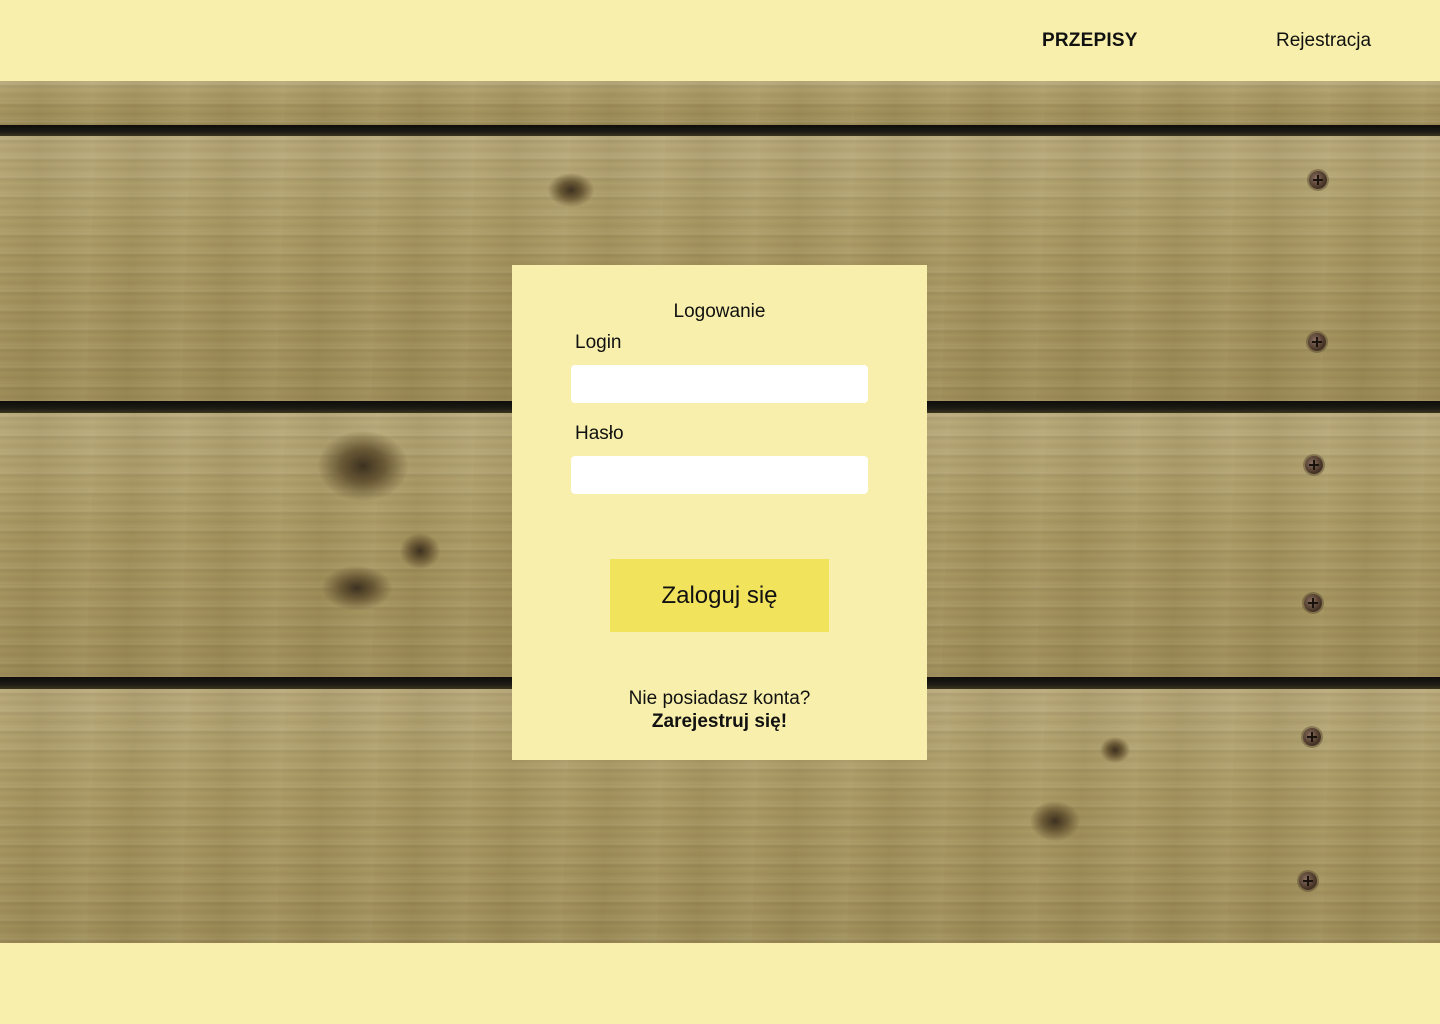 The width and height of the screenshot is (1440, 1024). I want to click on wood-plank, so click(720, 103).